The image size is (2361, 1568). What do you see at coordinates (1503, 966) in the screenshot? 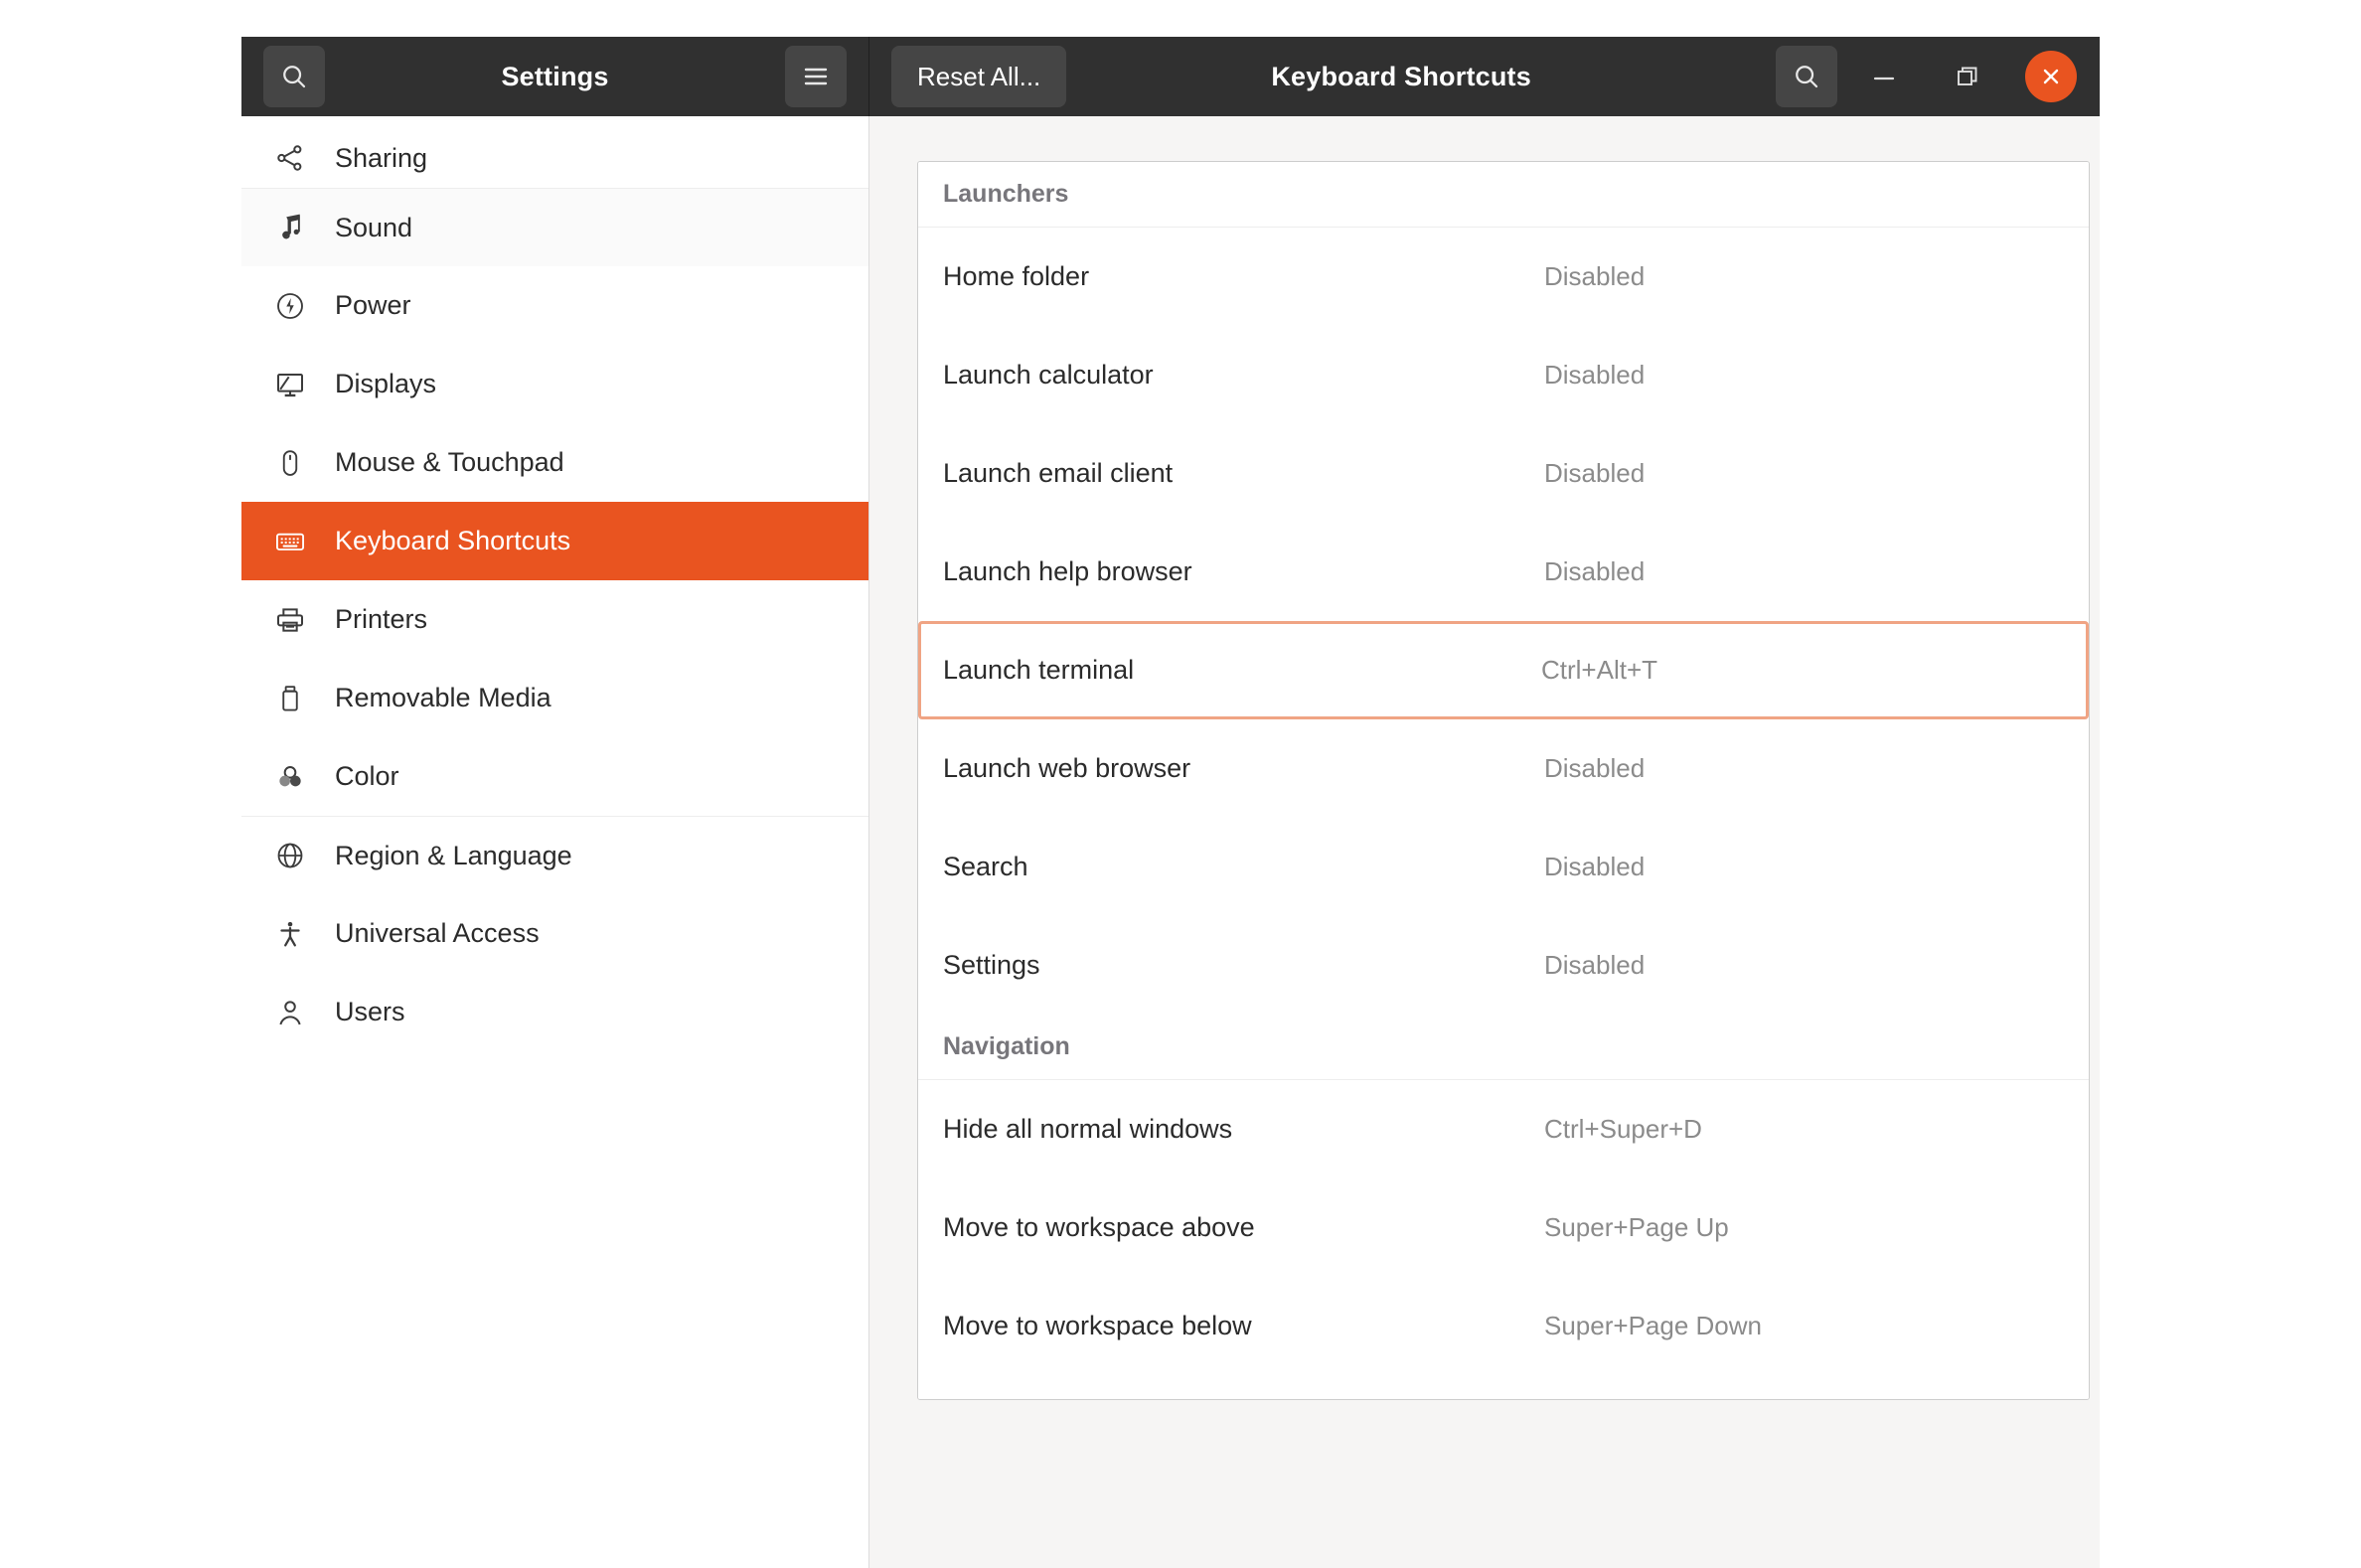
I see `table-row: Settings Disabled` at bounding box center [1503, 966].